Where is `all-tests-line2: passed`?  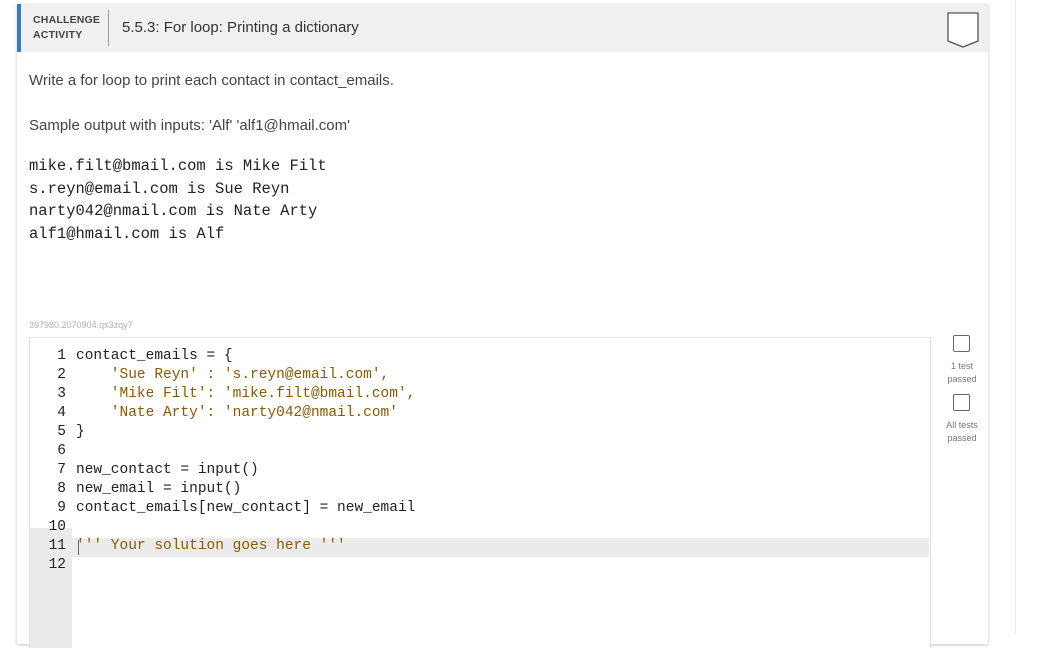
all-tests-line2: passed is located at coordinates (962, 438).